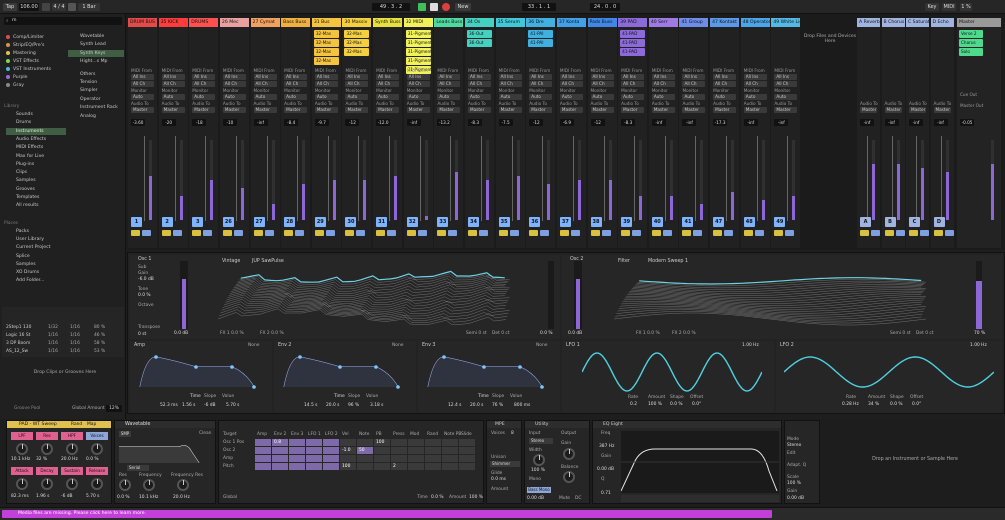  I want to click on groove-amount: 53 %, so click(99, 351).